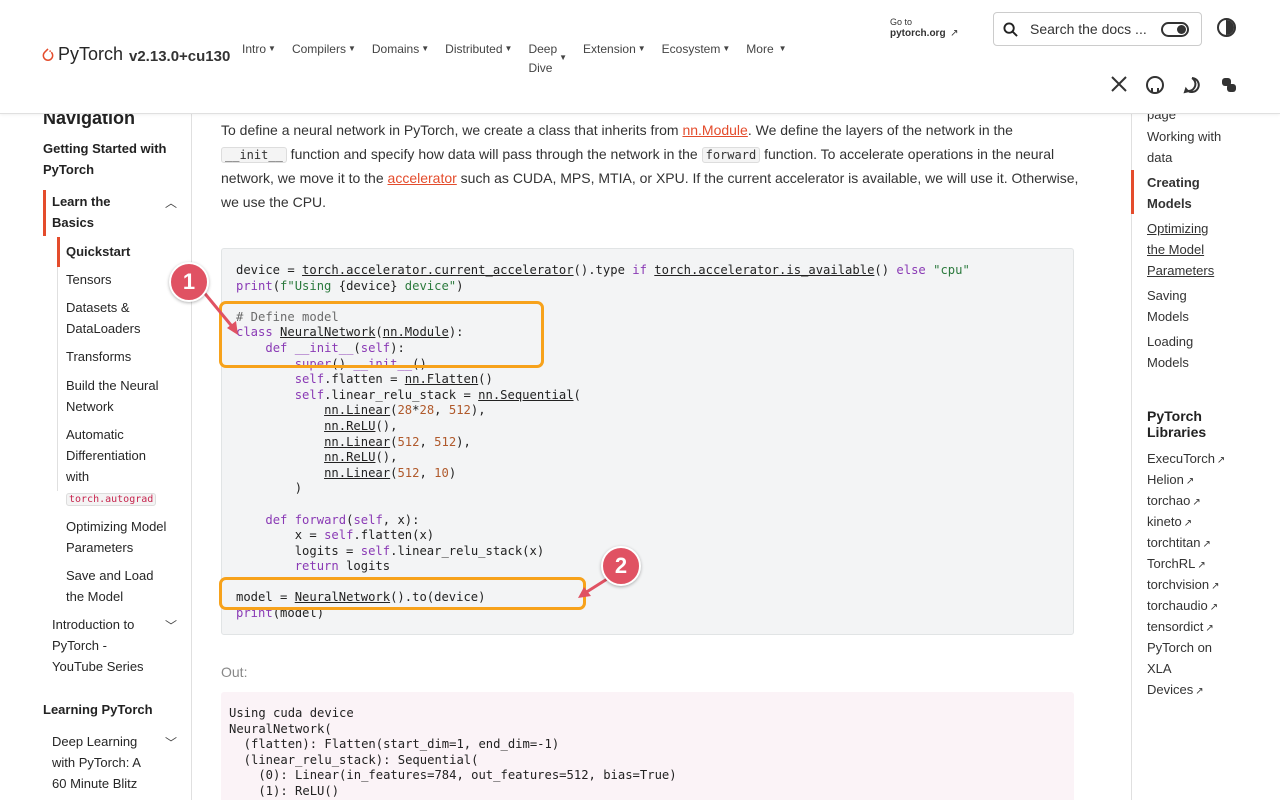 Image resolution: width=1280 pixels, height=800 pixels. I want to click on output-line: (1): ReLU(), so click(284, 790).